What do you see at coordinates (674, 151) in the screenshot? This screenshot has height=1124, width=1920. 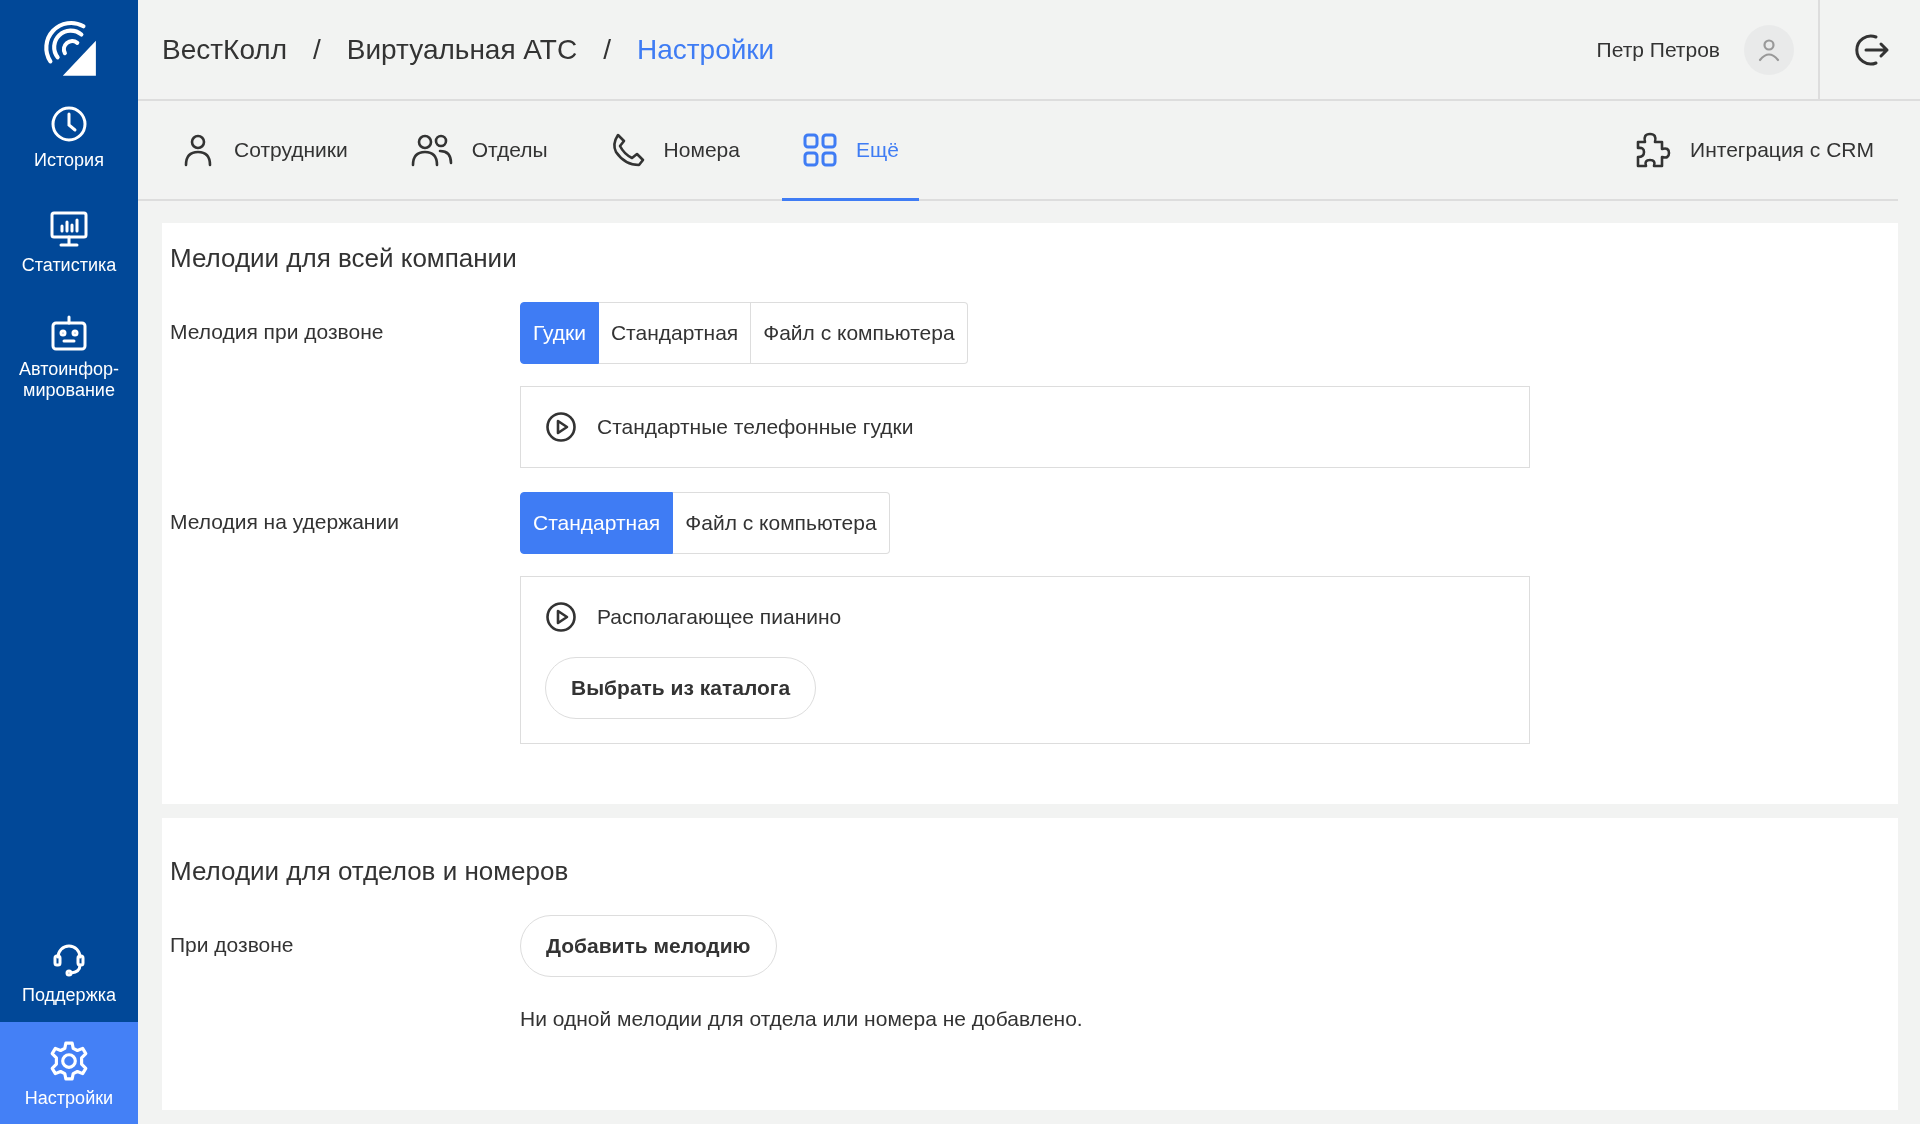 I see `tab: Номера` at bounding box center [674, 151].